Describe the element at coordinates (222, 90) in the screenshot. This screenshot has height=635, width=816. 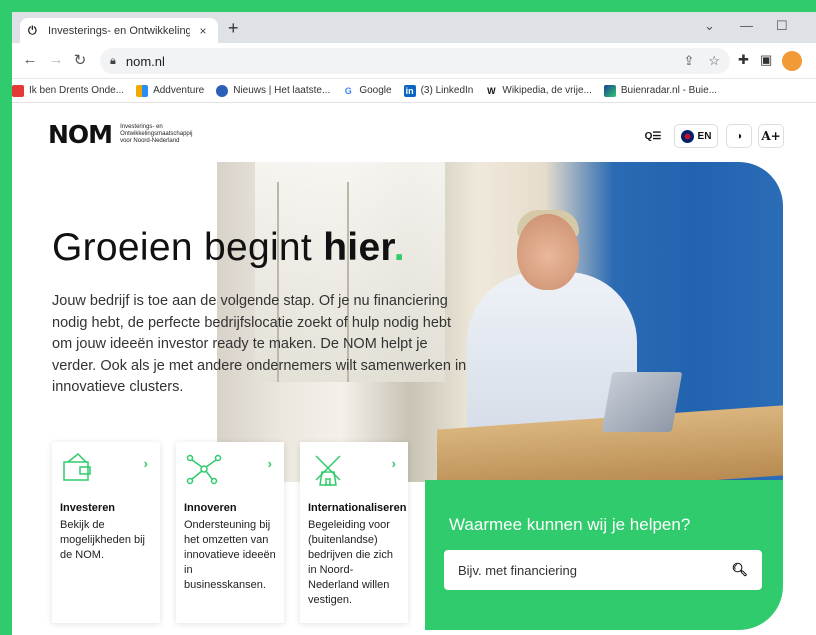
I see `nieuws-icon` at that location.